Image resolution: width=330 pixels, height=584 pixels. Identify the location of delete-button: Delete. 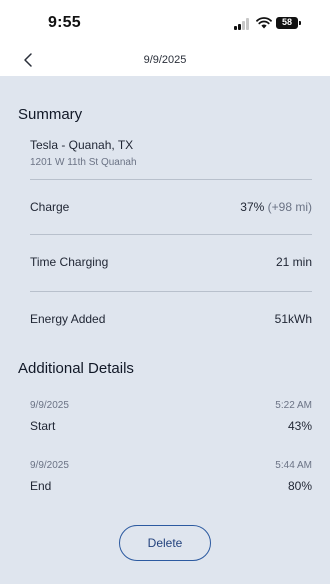
(165, 543).